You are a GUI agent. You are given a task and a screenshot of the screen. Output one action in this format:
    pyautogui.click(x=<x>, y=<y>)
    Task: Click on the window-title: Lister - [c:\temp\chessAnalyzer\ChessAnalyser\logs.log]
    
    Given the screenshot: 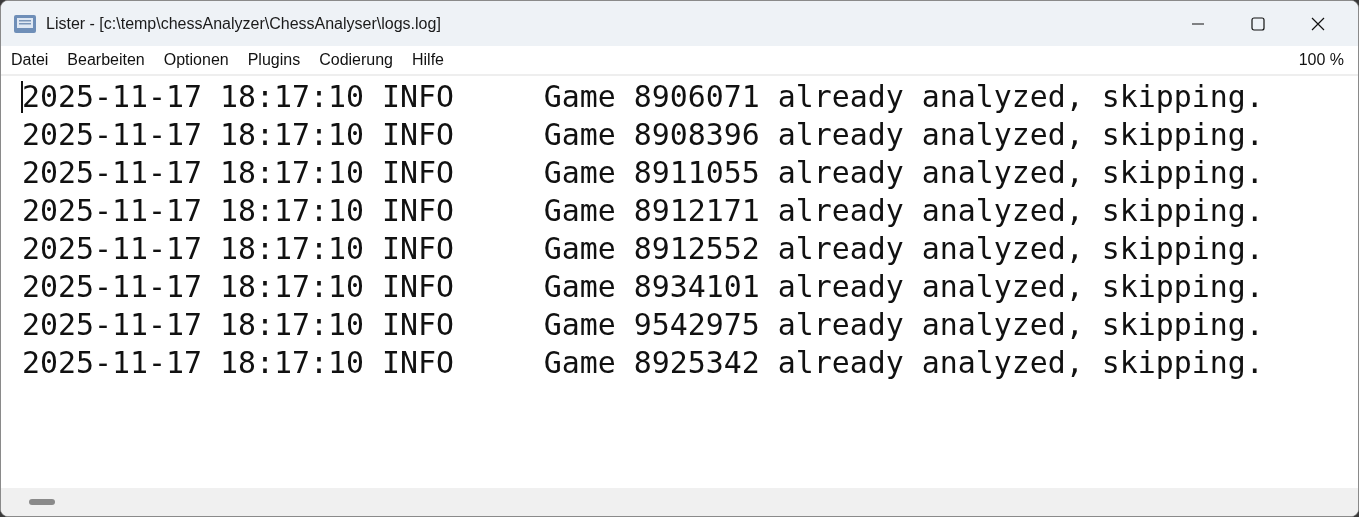 What is the action you would take?
    pyautogui.click(x=244, y=23)
    